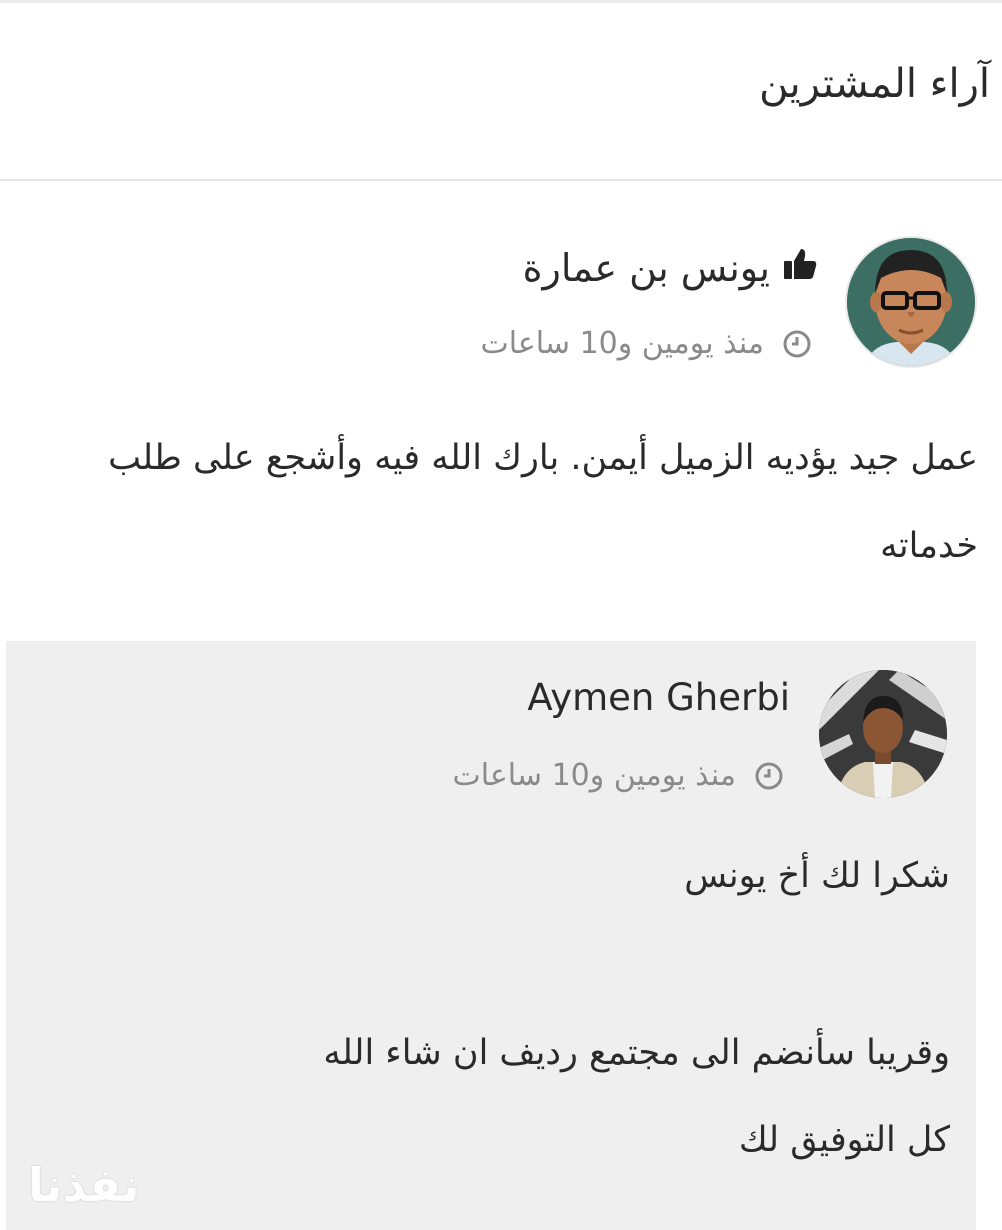  Describe the element at coordinates (874, 84) in the screenshot. I see `section-title: آراء المشترين` at that location.